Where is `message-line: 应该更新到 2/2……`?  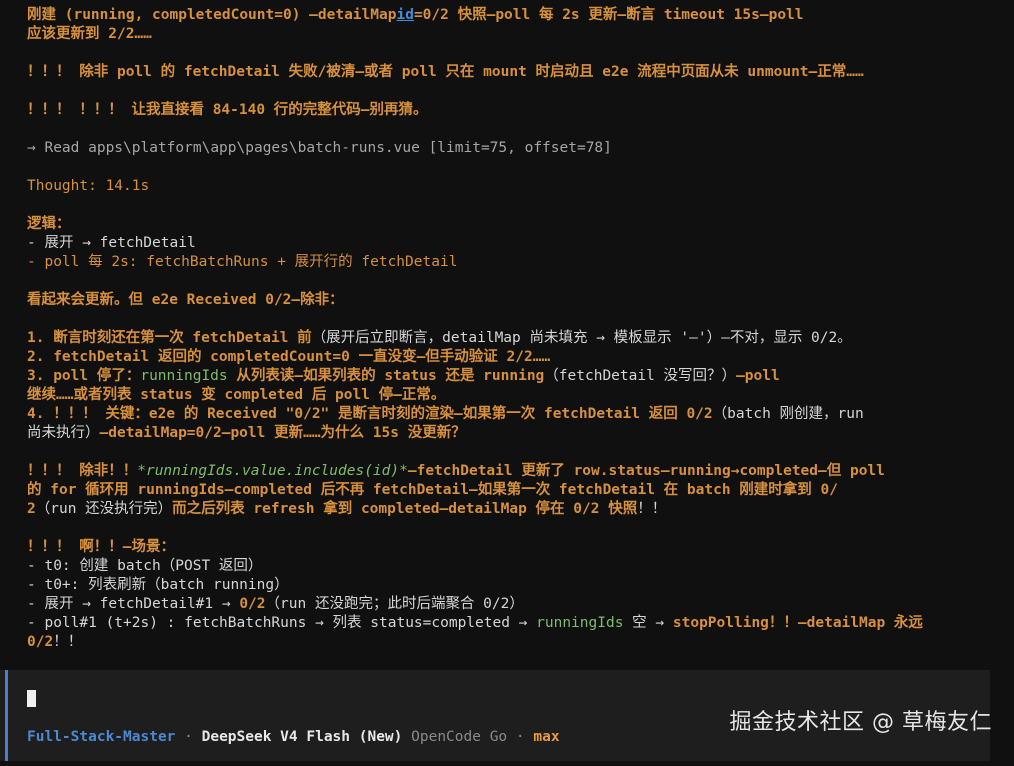
message-line: 应该更新到 2/2…… is located at coordinates (89, 34).